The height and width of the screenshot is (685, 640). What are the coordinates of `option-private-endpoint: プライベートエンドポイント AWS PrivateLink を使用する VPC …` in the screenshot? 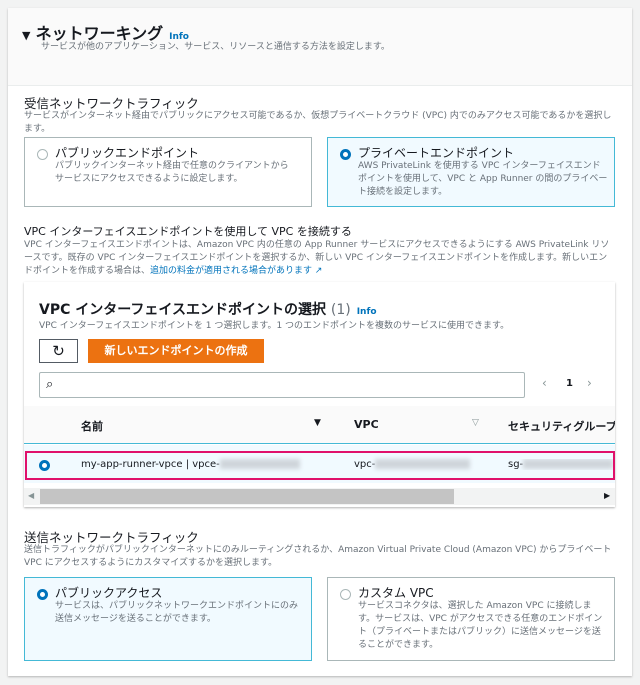 It's located at (471, 172).